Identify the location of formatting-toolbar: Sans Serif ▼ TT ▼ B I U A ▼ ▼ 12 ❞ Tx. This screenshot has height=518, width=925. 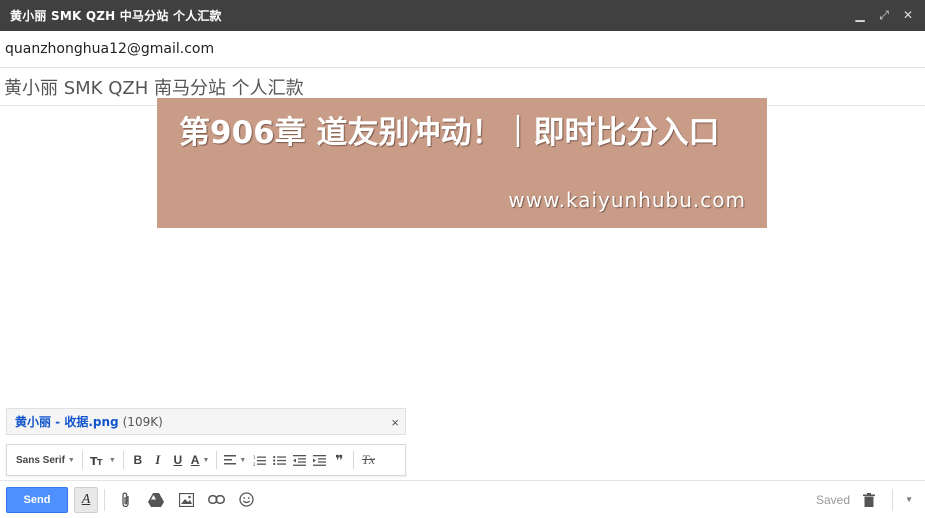
(206, 460).